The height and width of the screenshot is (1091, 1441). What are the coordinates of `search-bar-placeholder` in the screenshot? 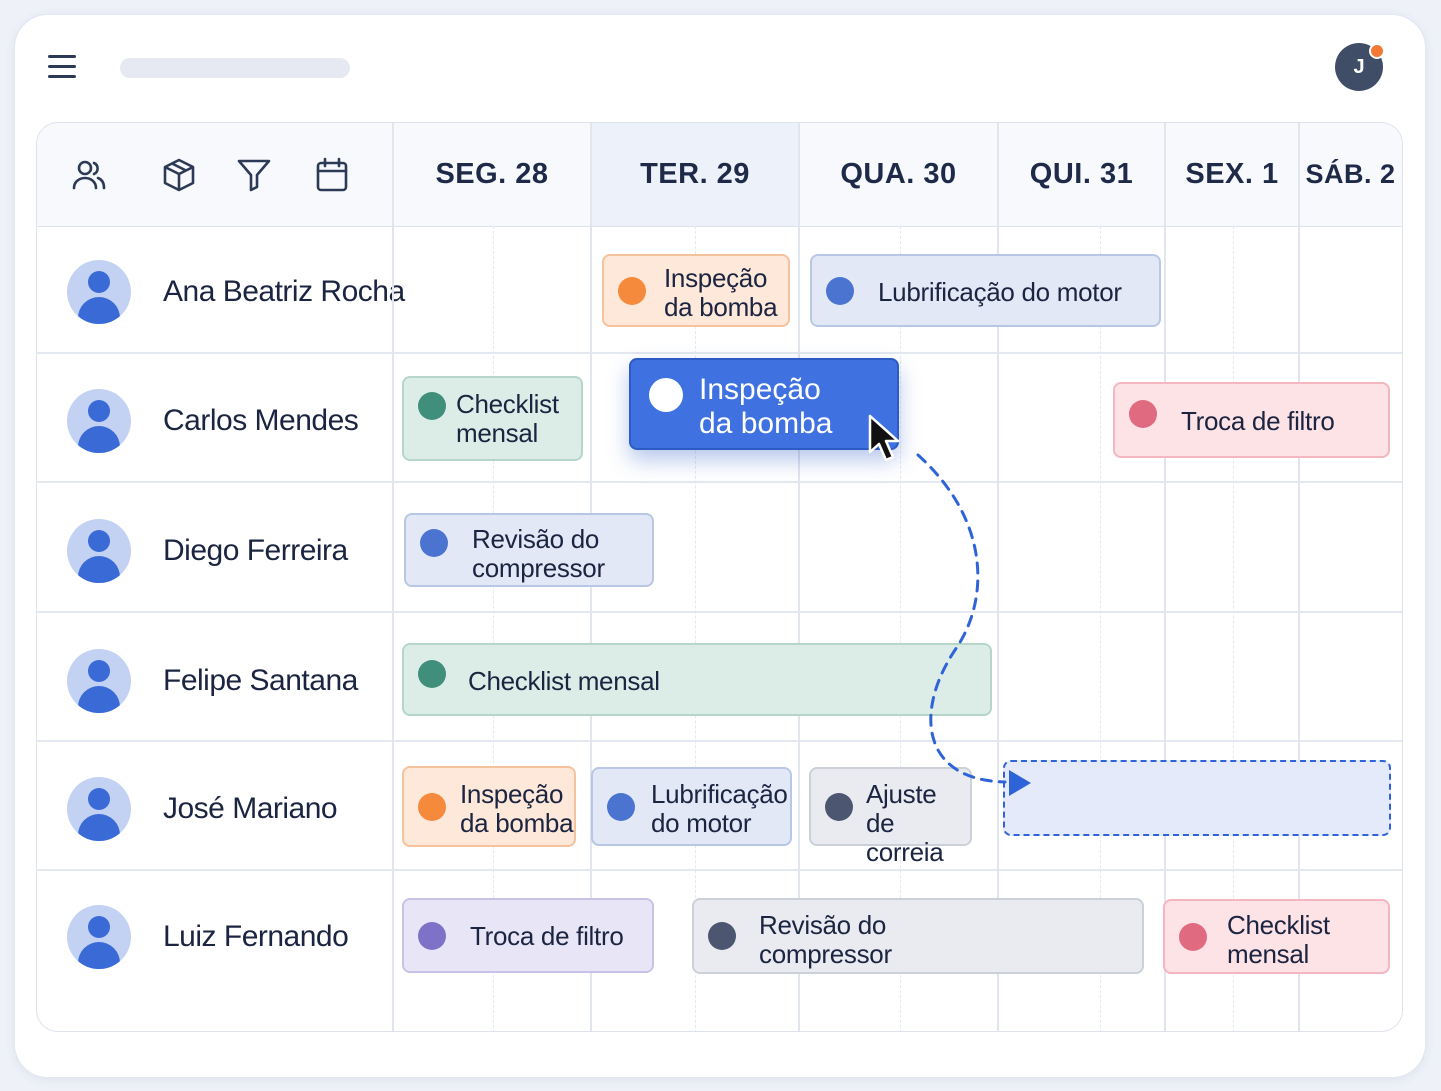 It's located at (235, 68).